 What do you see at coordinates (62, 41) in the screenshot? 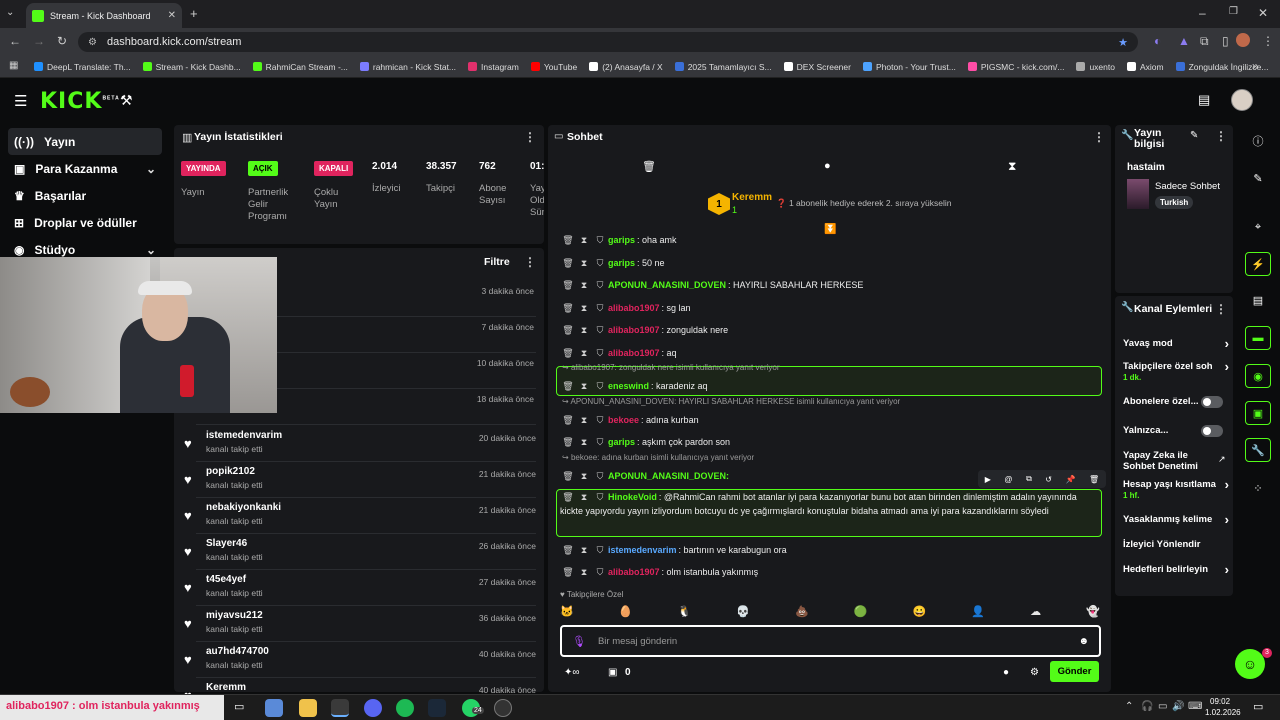
I see `reload-icon: ↻` at bounding box center [62, 41].